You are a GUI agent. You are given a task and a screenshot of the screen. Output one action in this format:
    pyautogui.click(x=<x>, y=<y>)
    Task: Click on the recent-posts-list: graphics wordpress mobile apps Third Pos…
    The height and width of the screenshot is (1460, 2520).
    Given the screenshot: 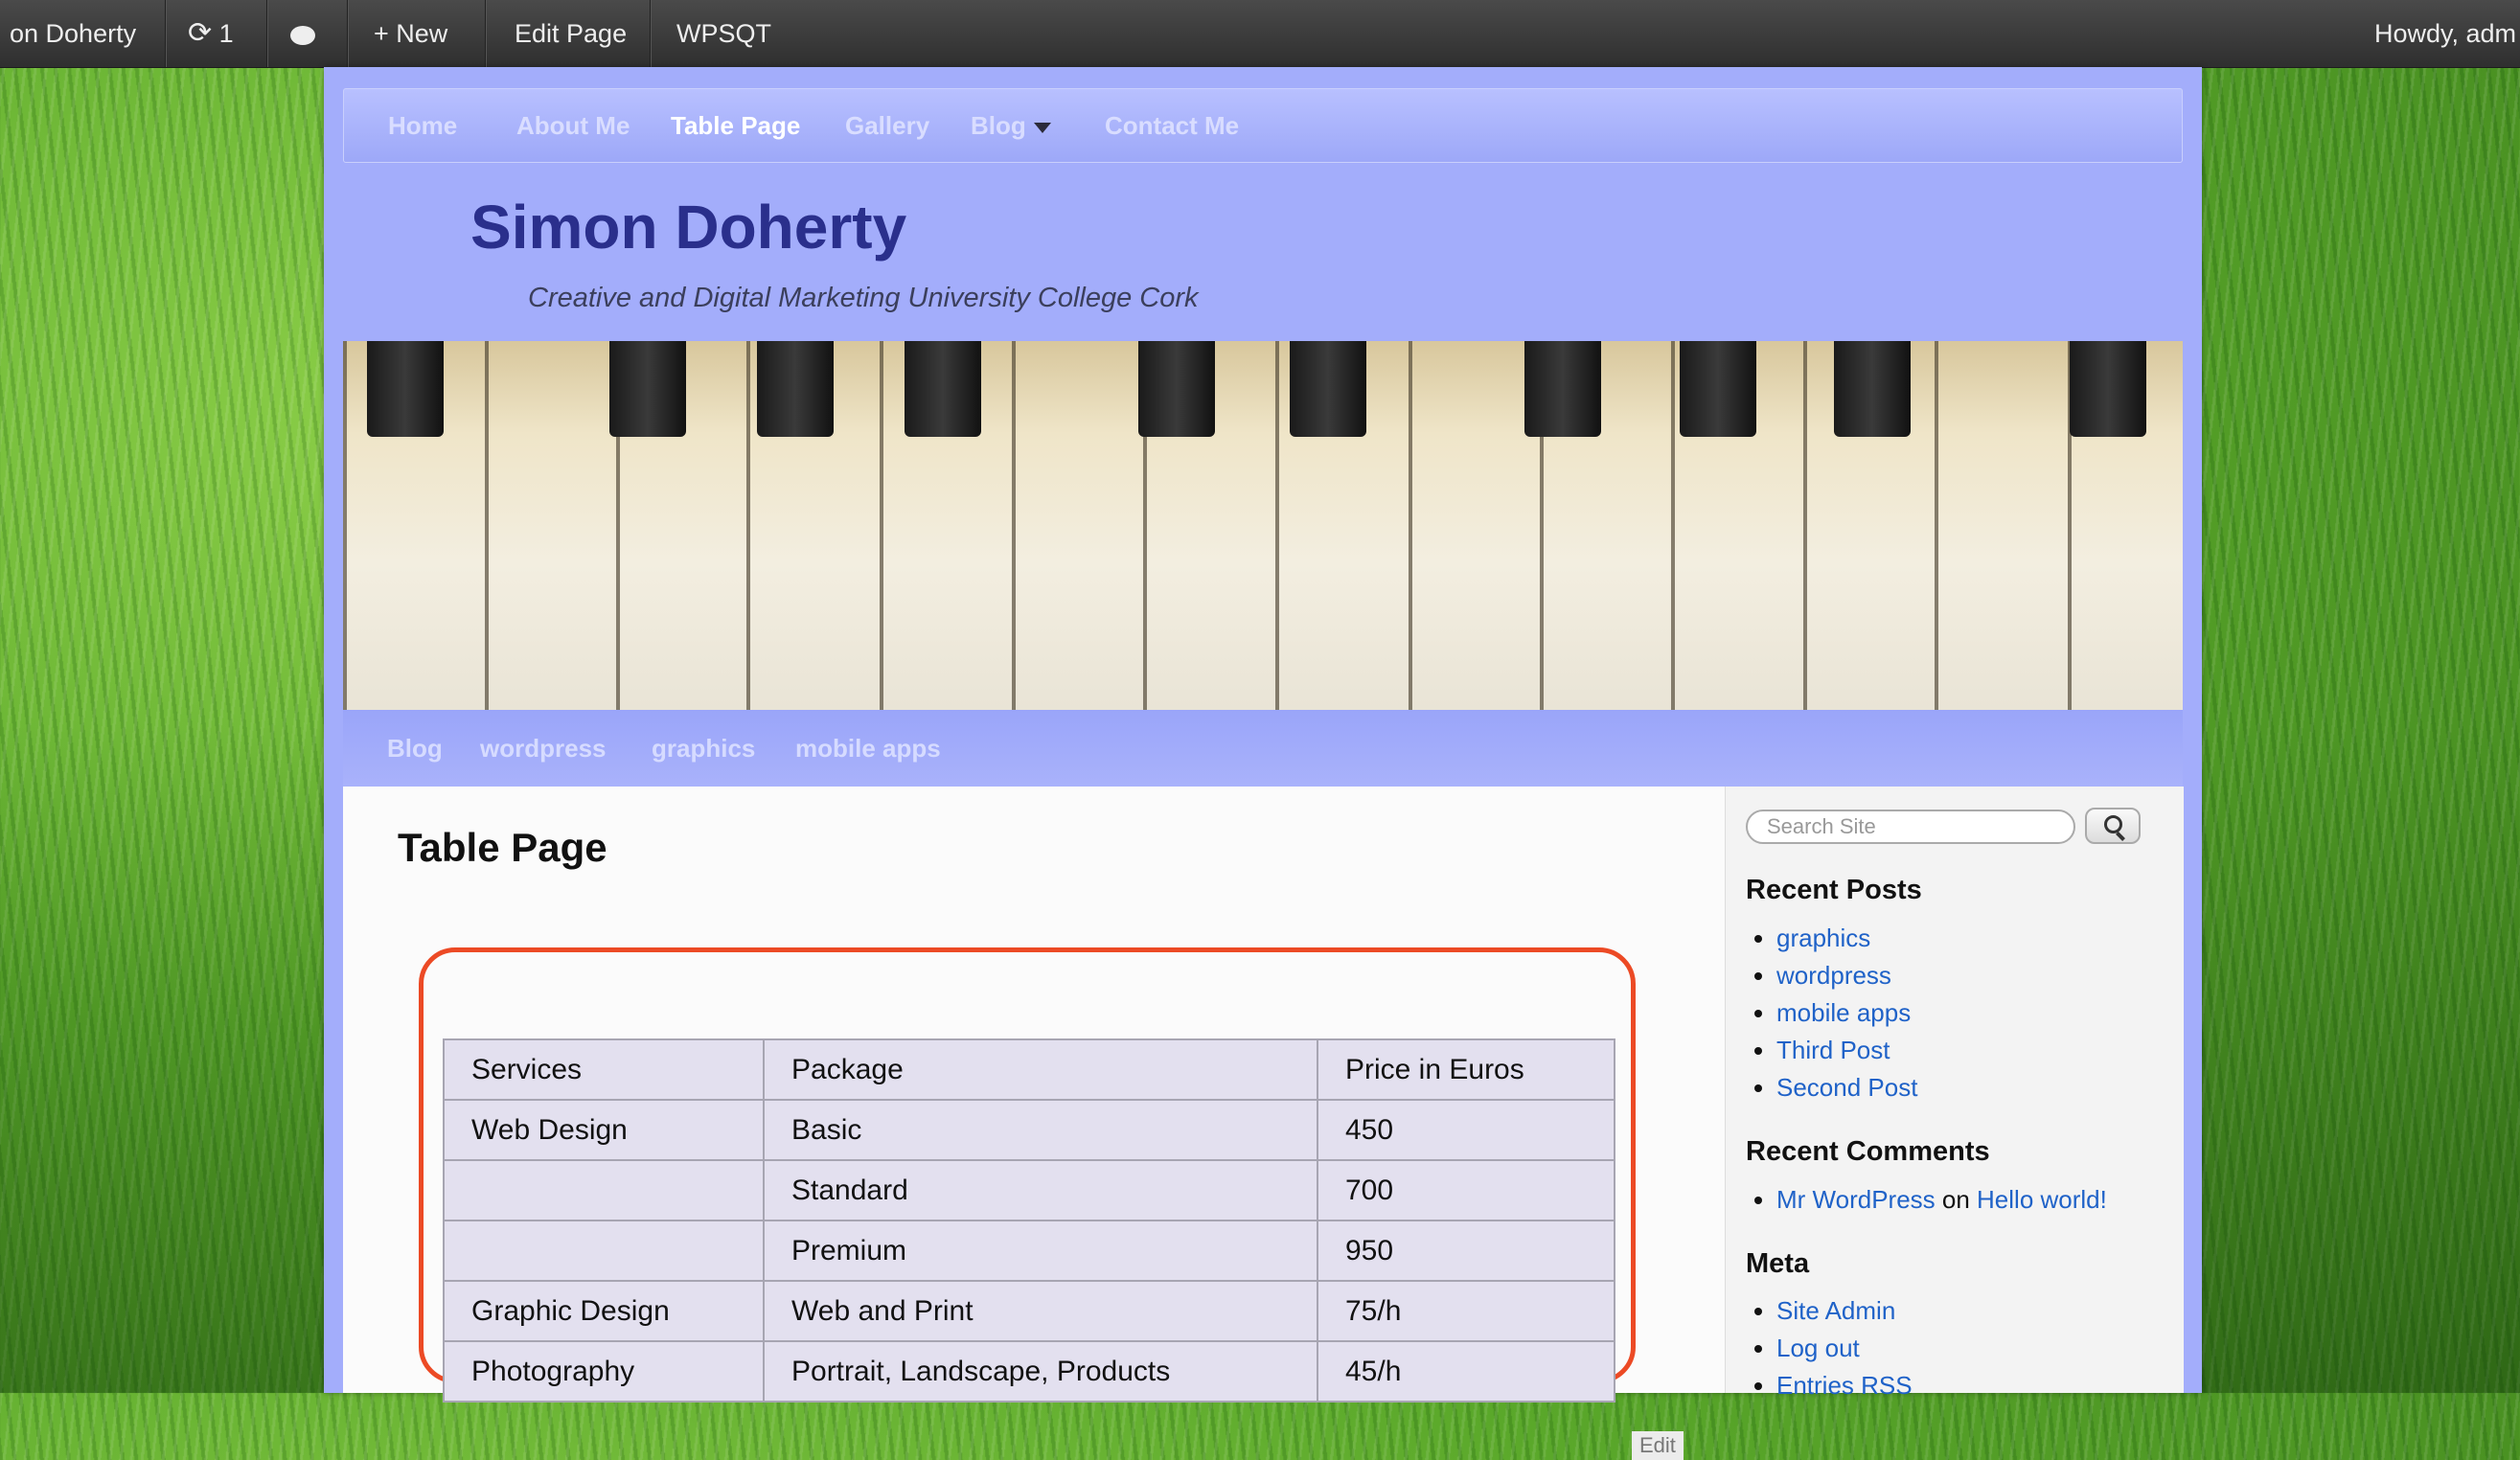 What is the action you would take?
    pyautogui.click(x=1831, y=1013)
    